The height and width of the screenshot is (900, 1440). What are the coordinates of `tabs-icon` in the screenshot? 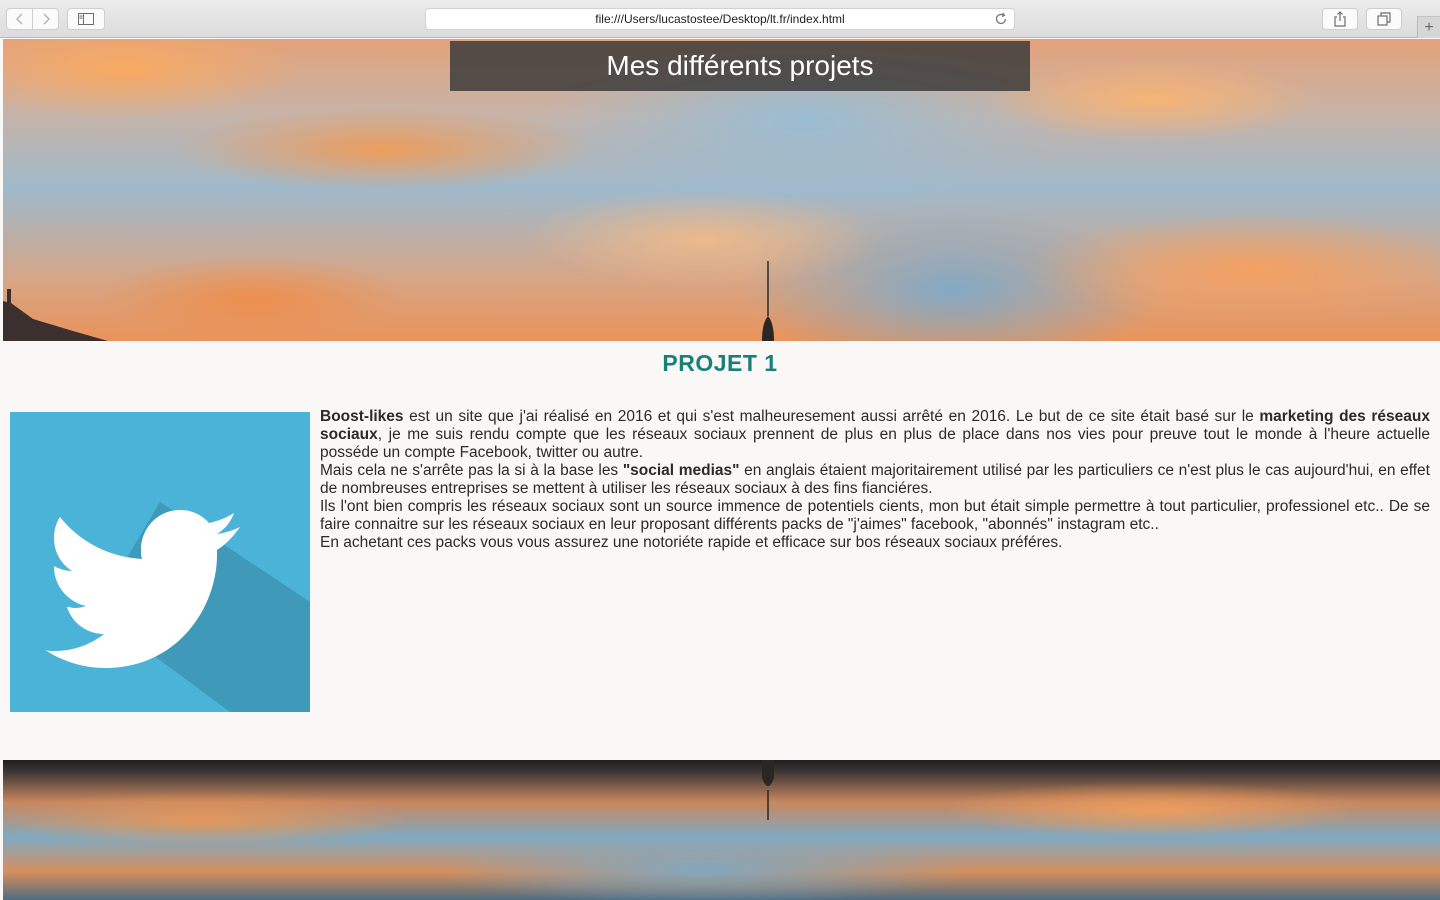 It's located at (1384, 19).